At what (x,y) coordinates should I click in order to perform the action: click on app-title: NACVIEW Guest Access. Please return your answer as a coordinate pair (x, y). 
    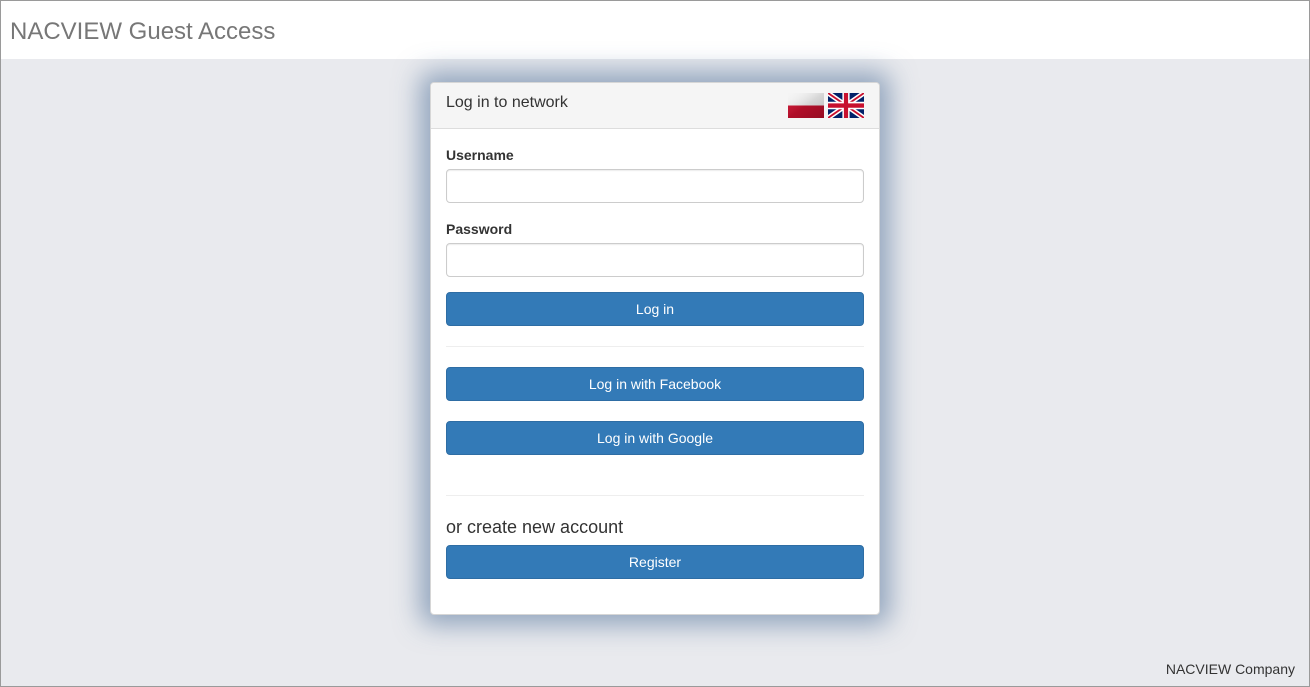
    Looking at the image, I should click on (143, 31).